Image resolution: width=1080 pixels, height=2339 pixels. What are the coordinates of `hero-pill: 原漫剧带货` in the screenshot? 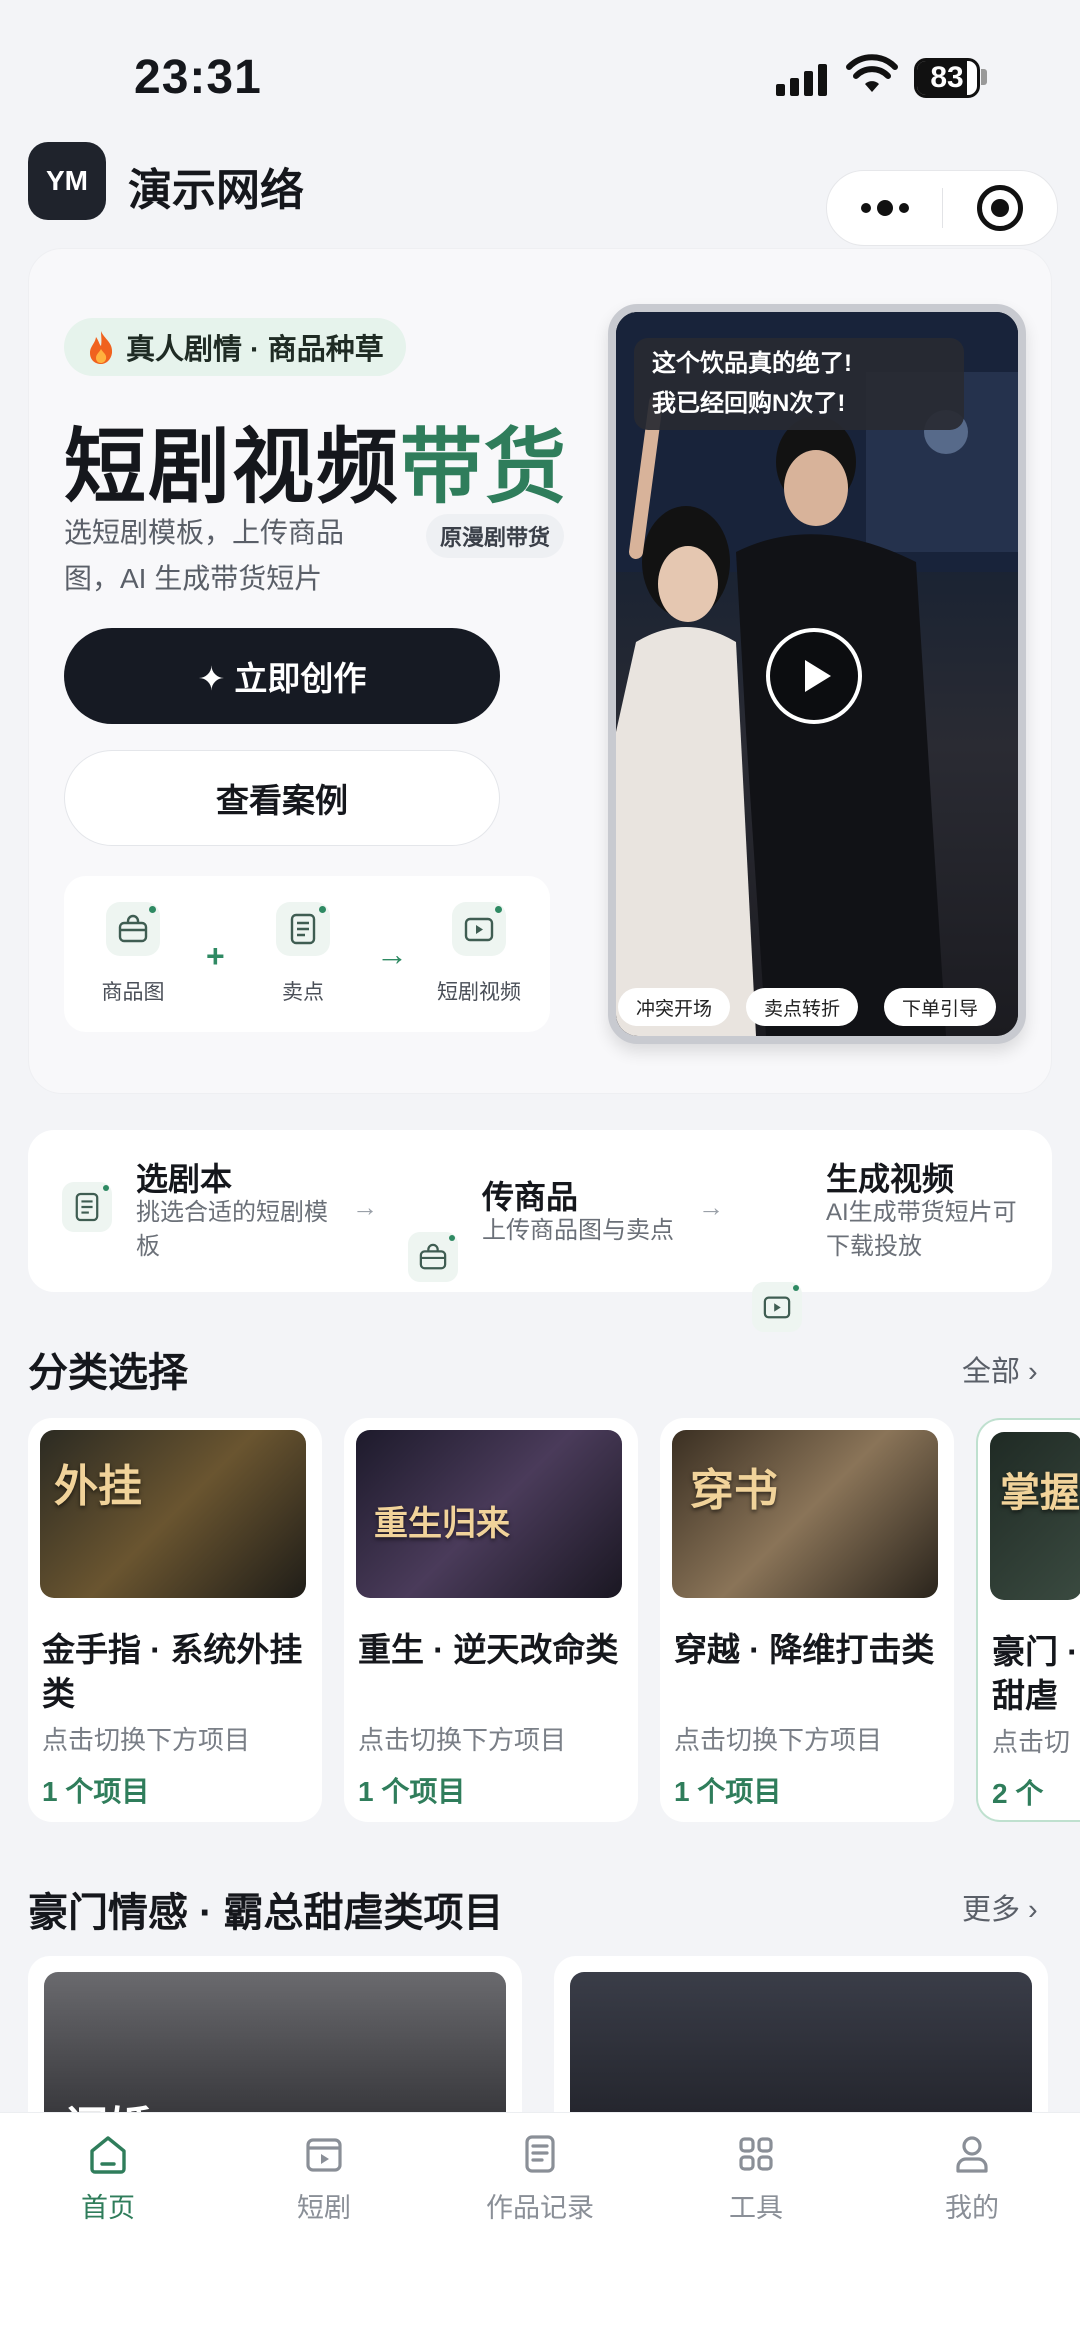 It's located at (495, 536).